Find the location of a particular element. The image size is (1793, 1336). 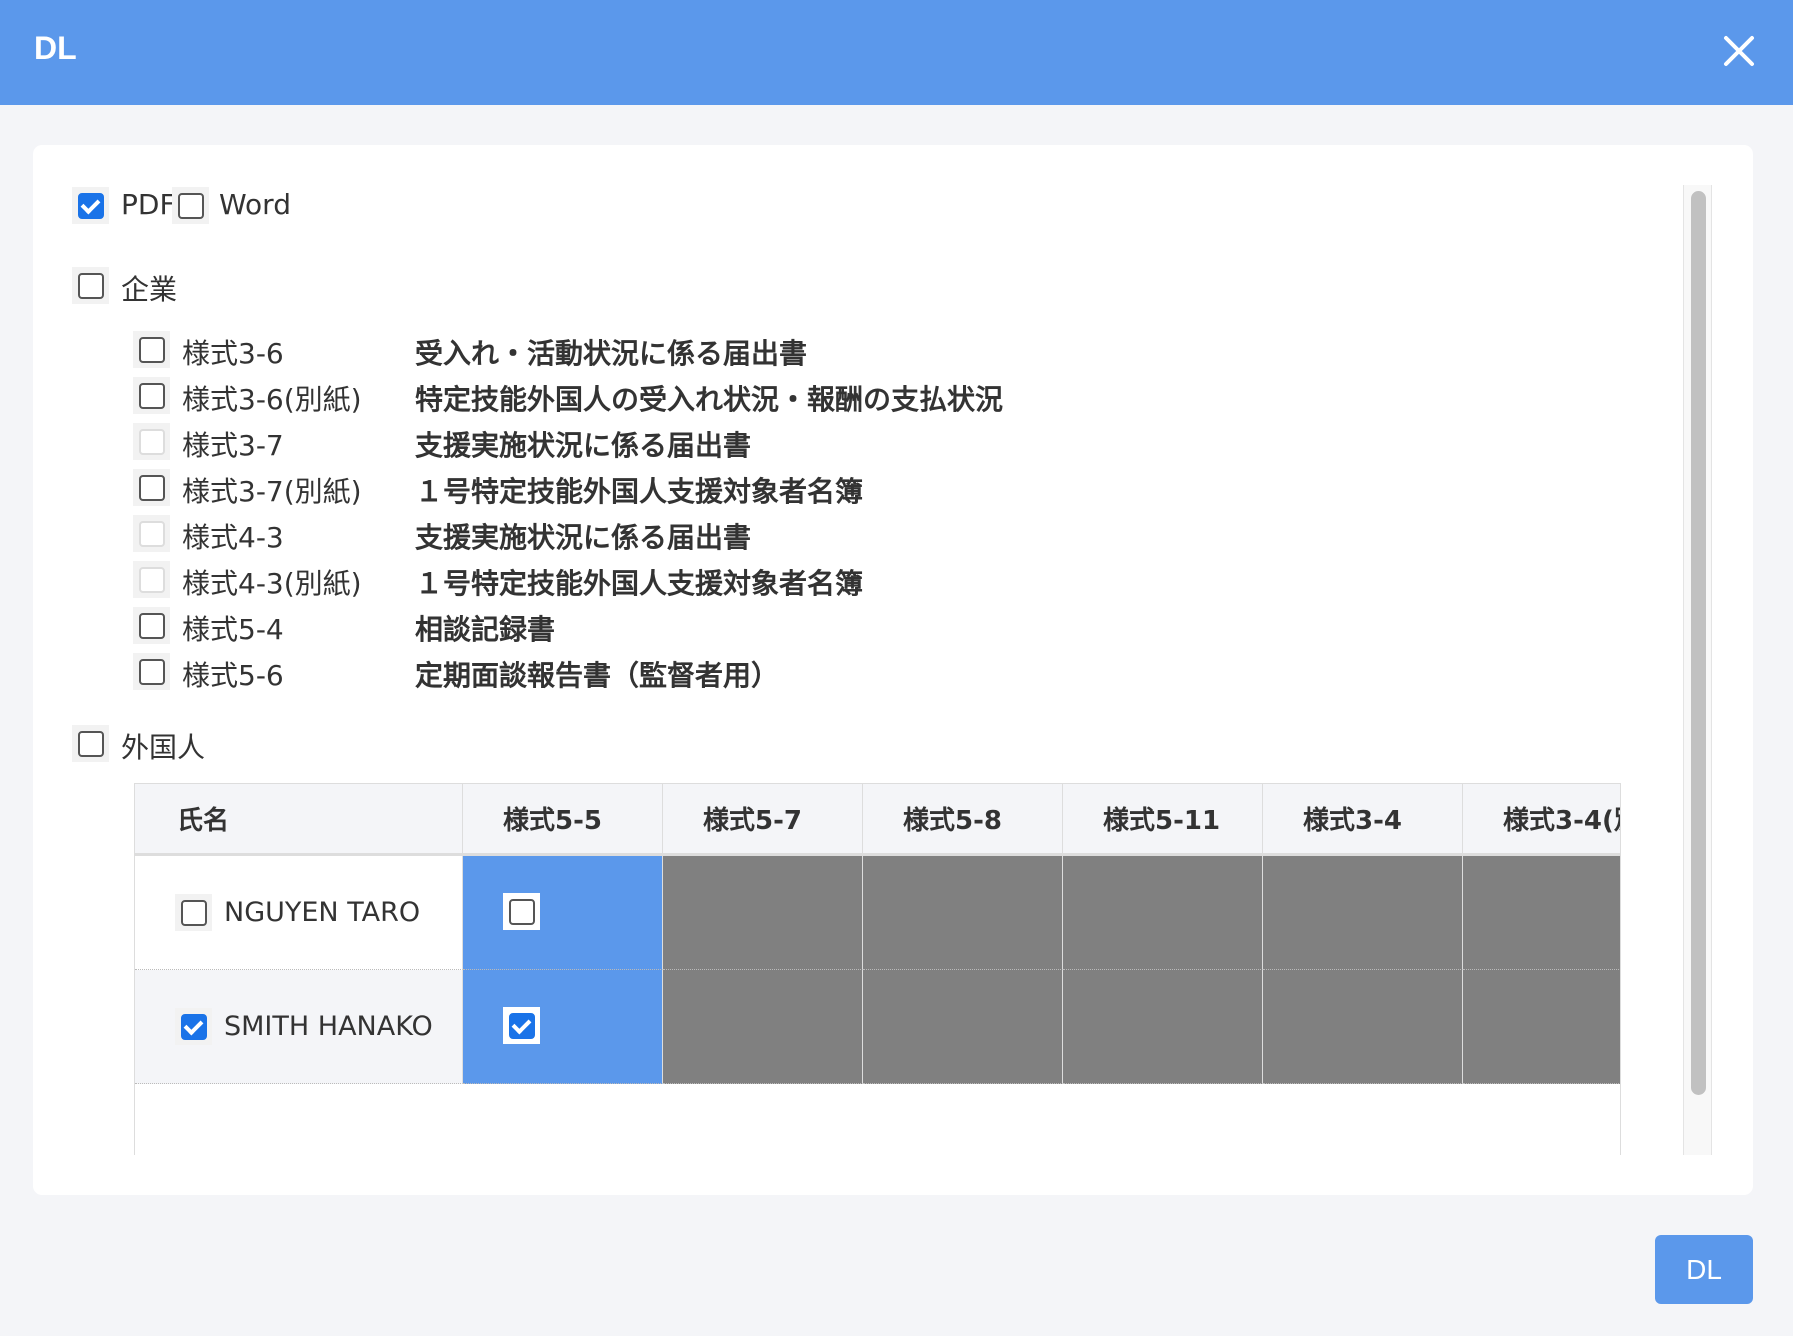

table-row: SMITH HANAKO is located at coordinates (299, 1027).